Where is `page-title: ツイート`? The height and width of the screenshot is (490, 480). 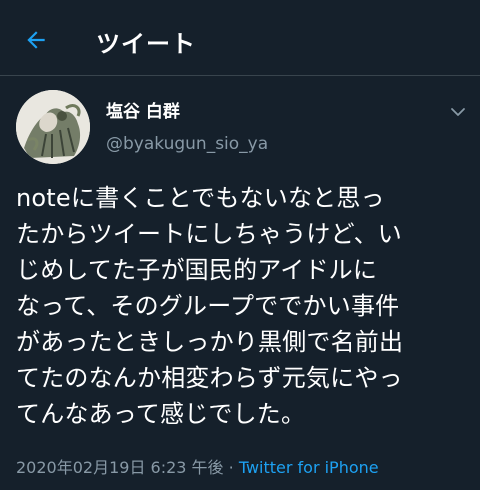
page-title: ツイート is located at coordinates (146, 44).